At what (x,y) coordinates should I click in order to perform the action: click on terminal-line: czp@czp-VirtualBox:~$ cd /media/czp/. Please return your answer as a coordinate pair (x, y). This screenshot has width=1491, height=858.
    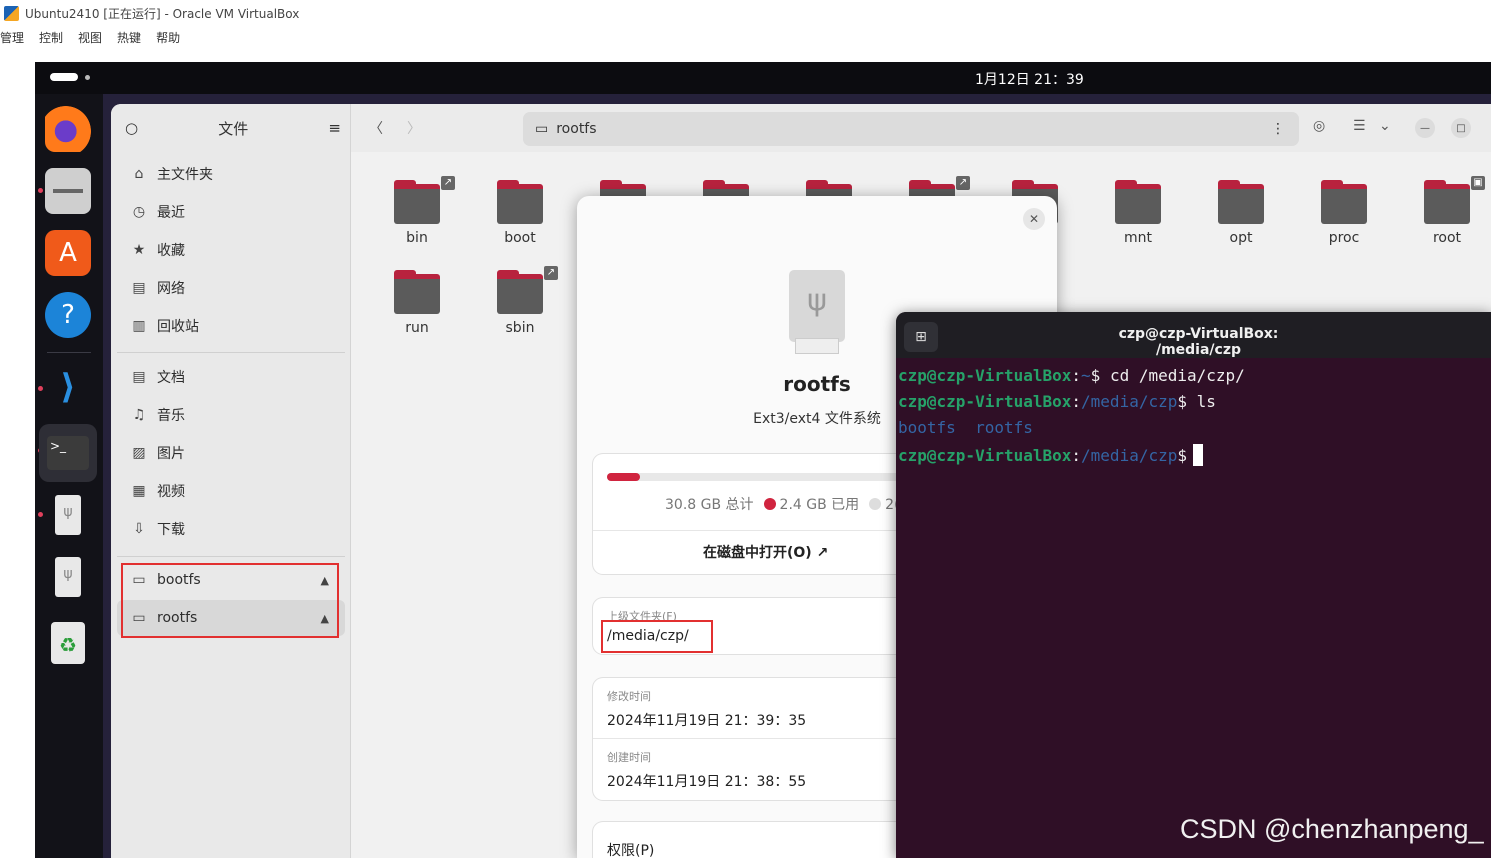
    Looking at the image, I should click on (1071, 375).